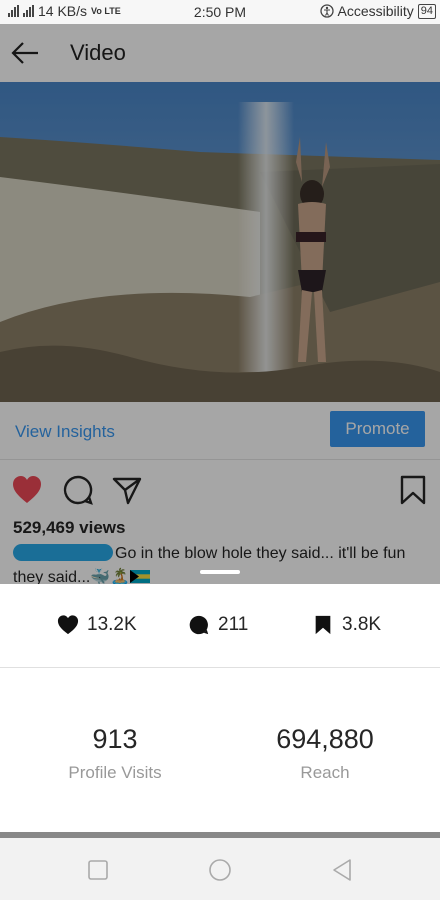 This screenshot has width=440, height=900. I want to click on arrow-left-icon, so click(25, 53).